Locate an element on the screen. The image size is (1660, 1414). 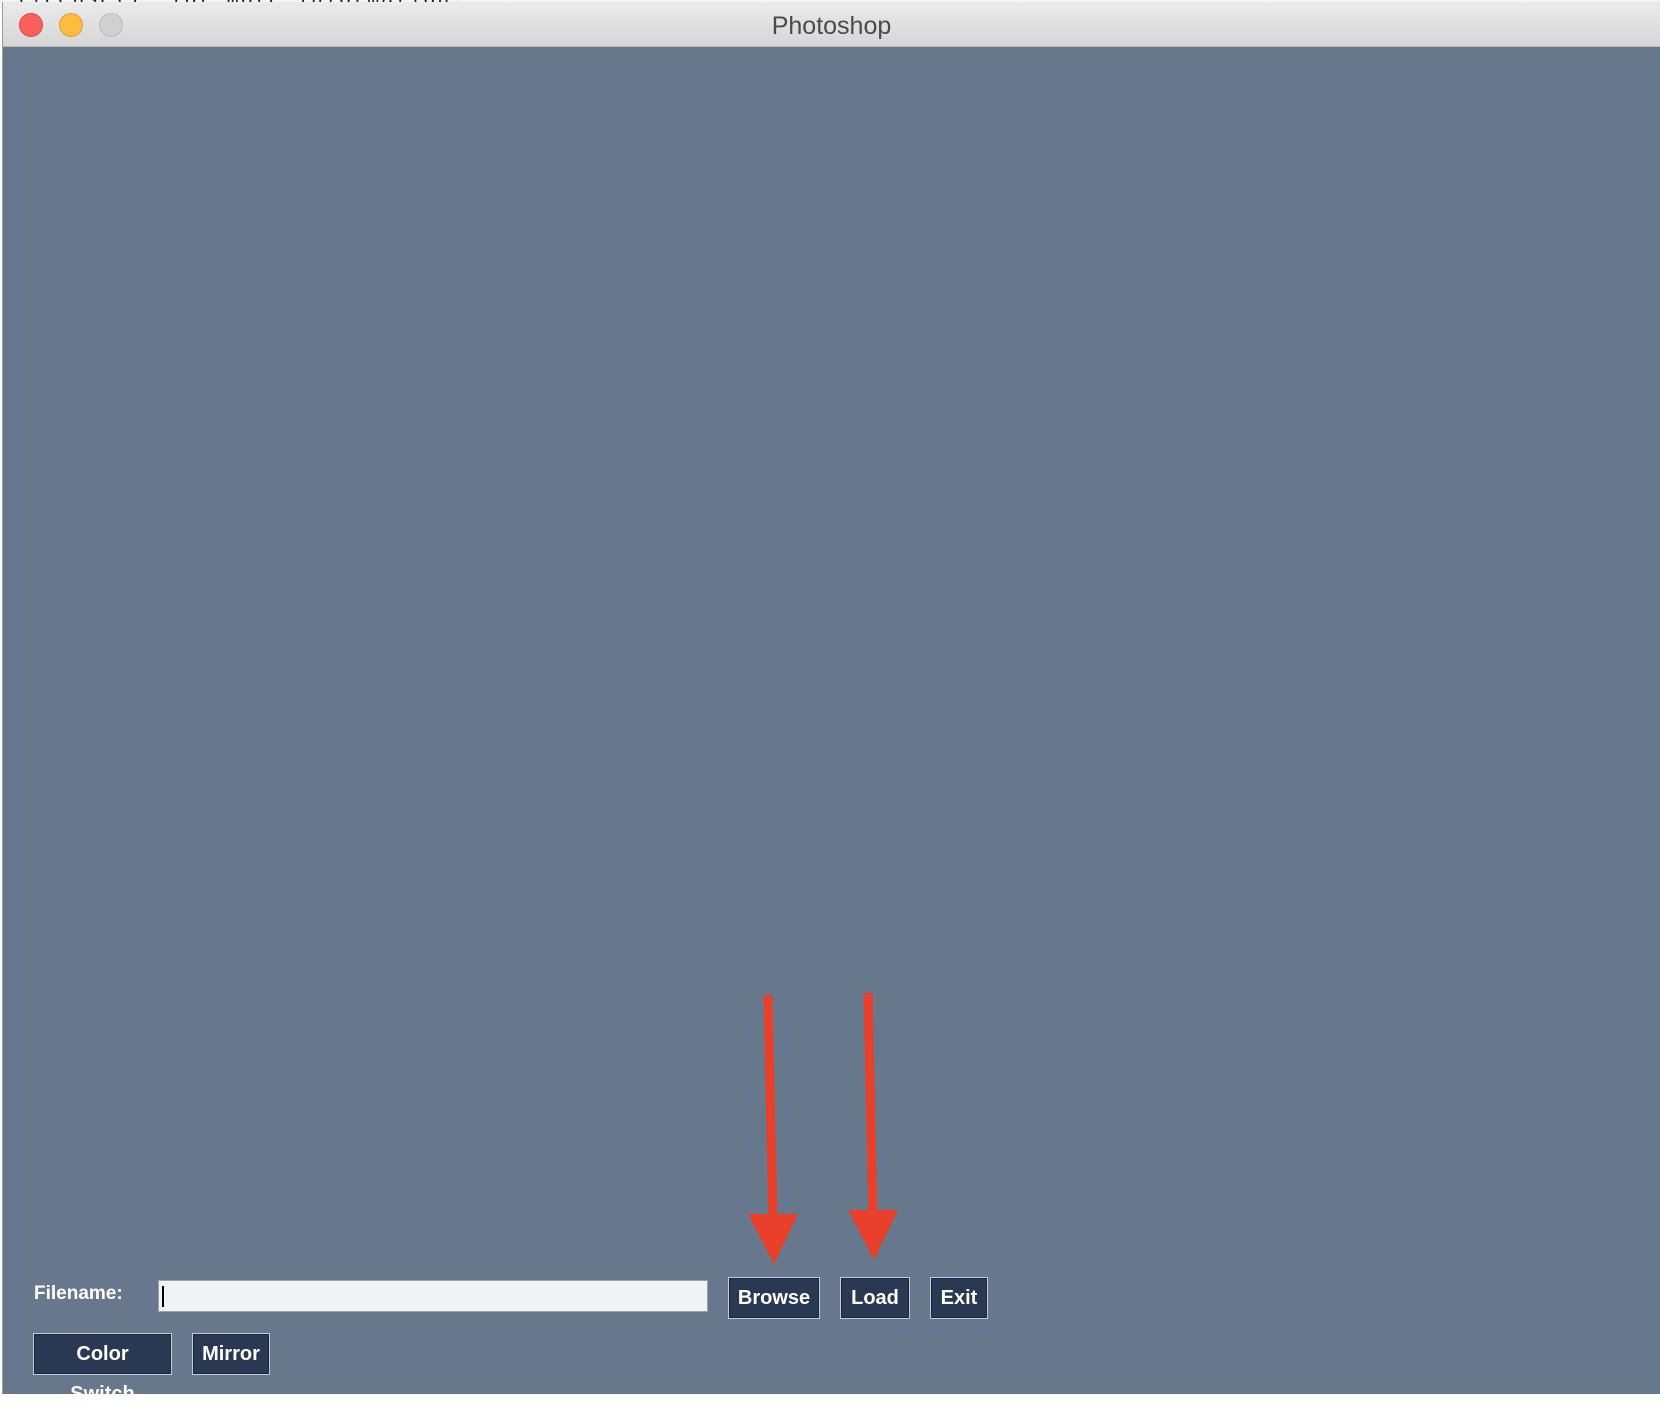
browse-button: Browse is located at coordinates (774, 1298).